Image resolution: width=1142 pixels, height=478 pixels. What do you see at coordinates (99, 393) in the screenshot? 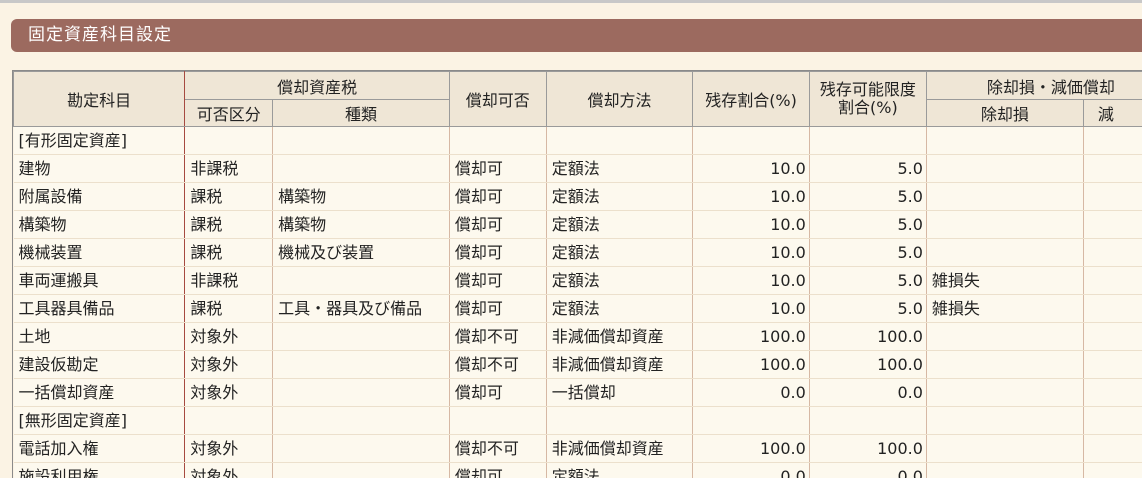
I see `cell-account: 一括償却資産` at bounding box center [99, 393].